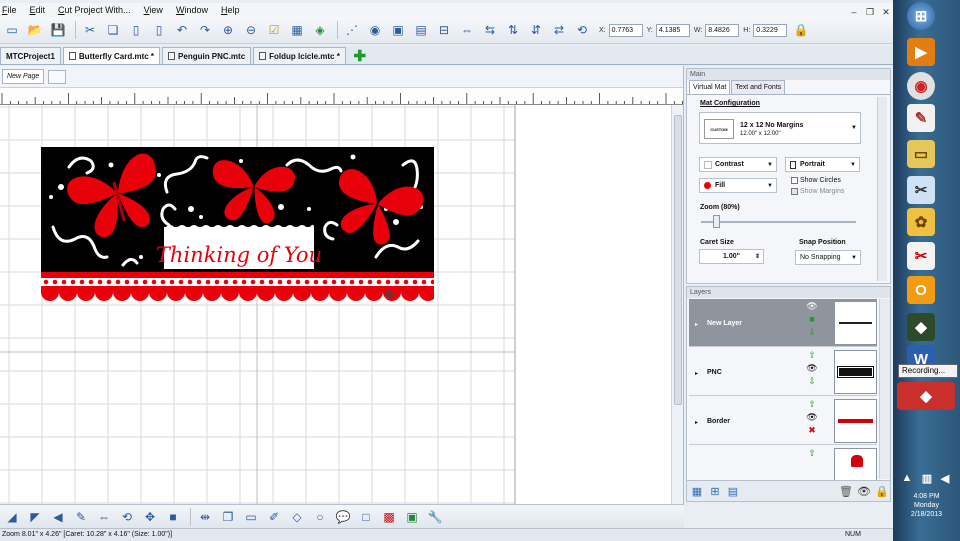  I want to click on group-icon: ▣, so click(398, 30).